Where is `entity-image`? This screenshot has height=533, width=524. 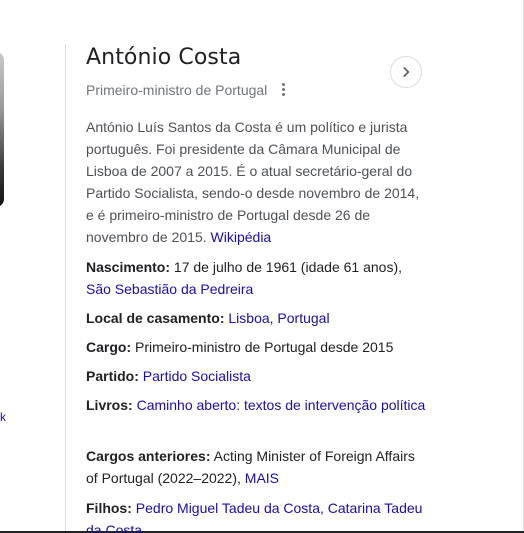
entity-image is located at coordinates (2, 129).